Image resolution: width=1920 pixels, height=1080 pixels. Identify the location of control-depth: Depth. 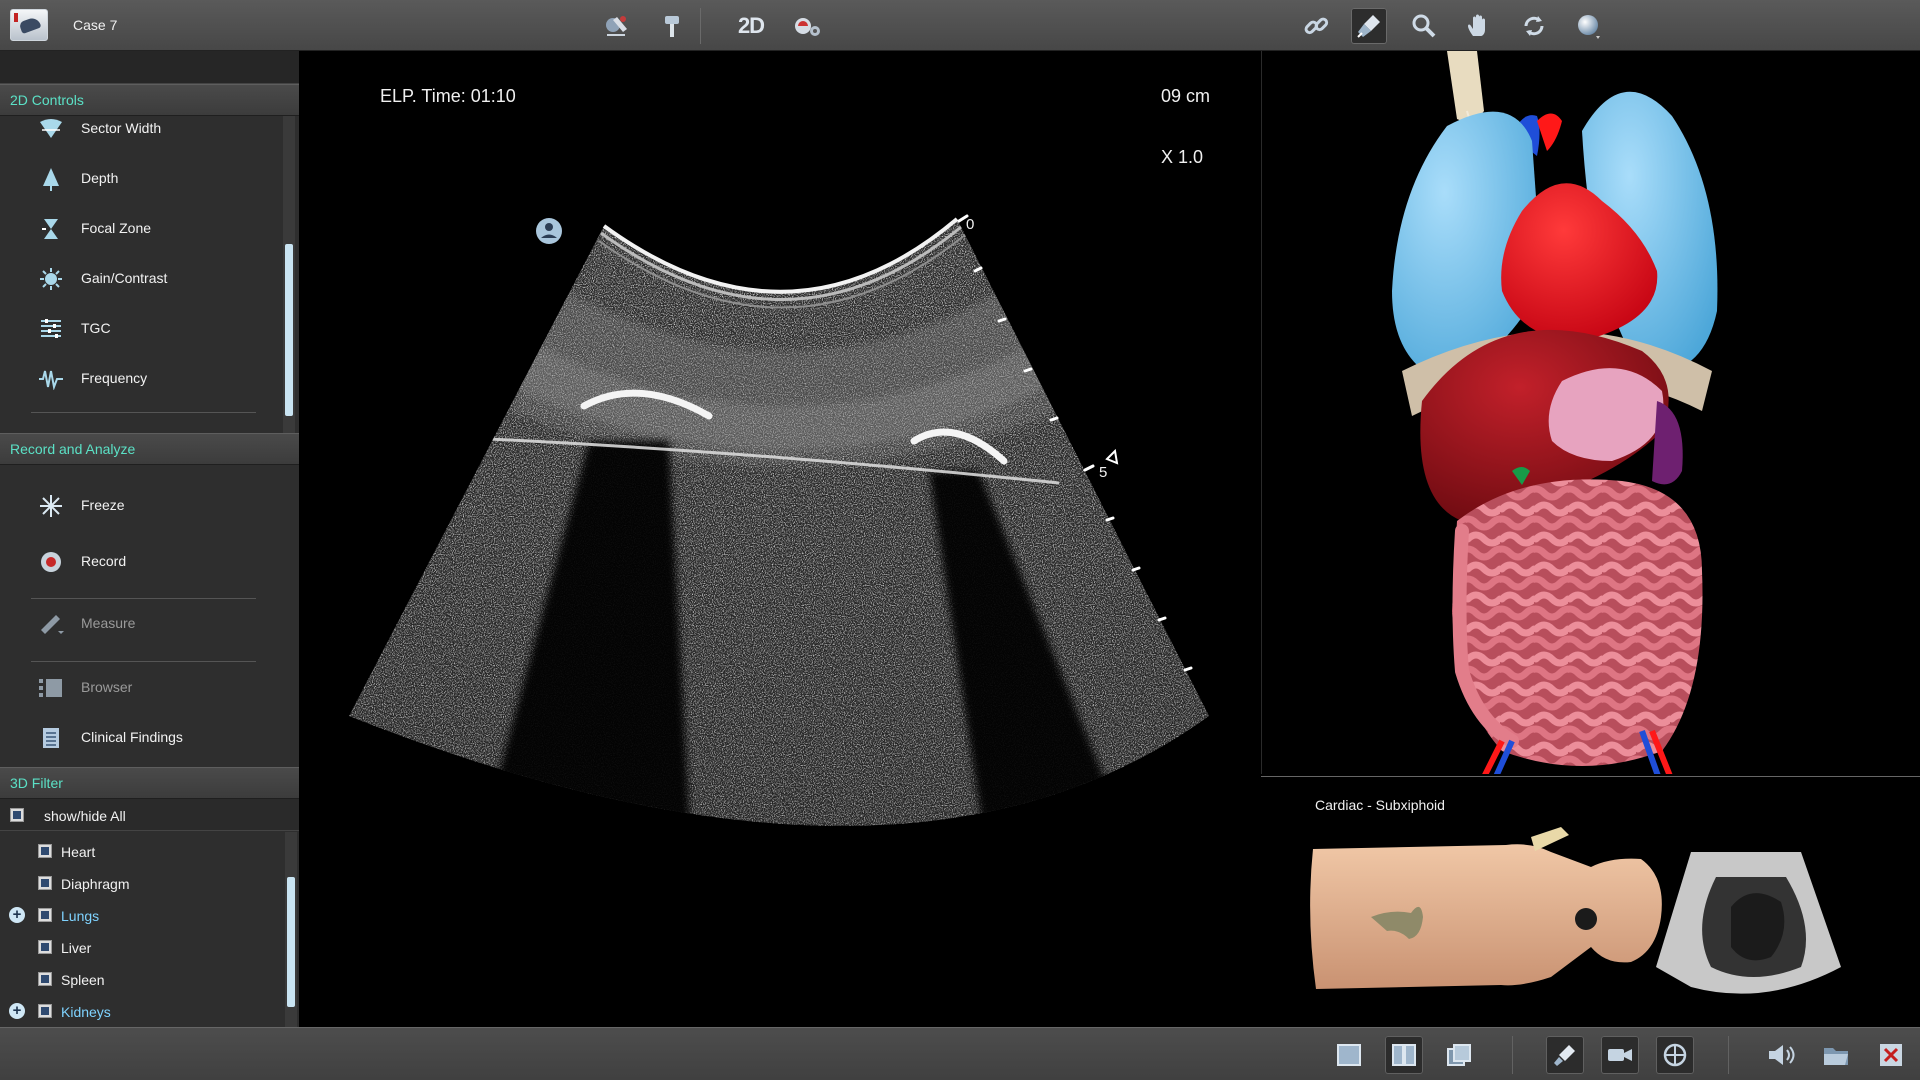
(140, 179).